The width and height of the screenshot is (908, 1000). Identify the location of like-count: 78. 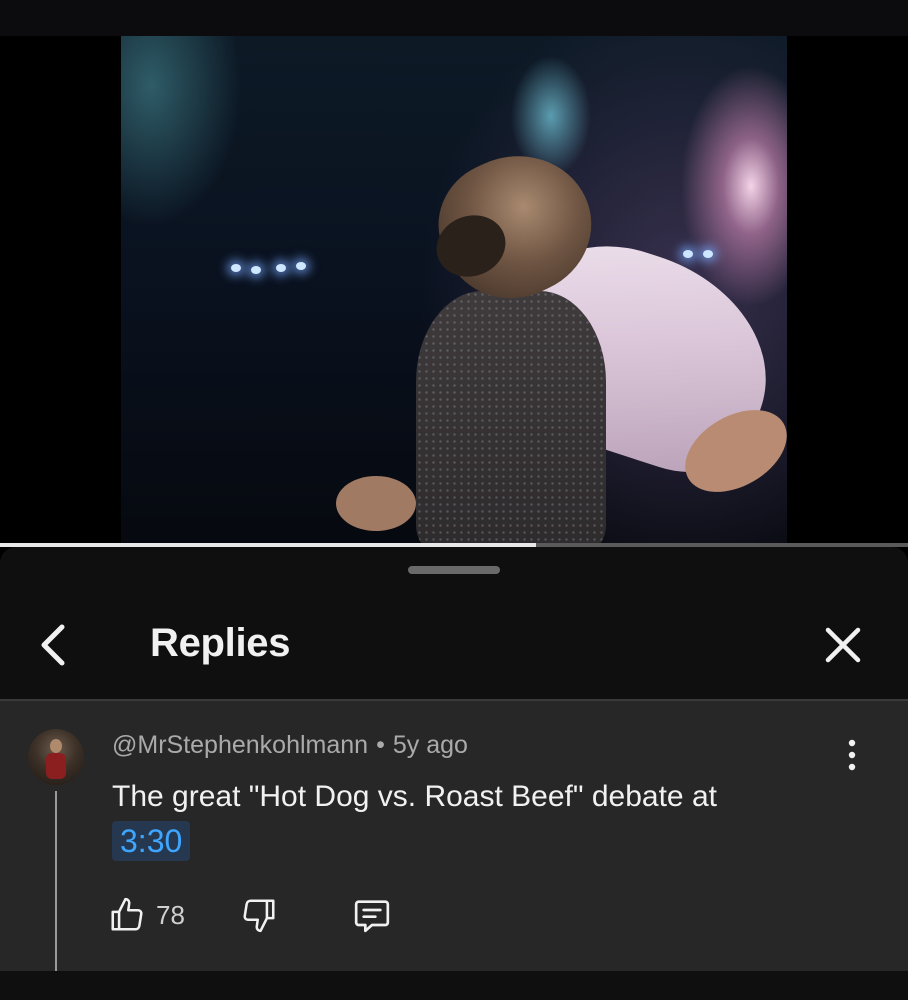
(170, 914).